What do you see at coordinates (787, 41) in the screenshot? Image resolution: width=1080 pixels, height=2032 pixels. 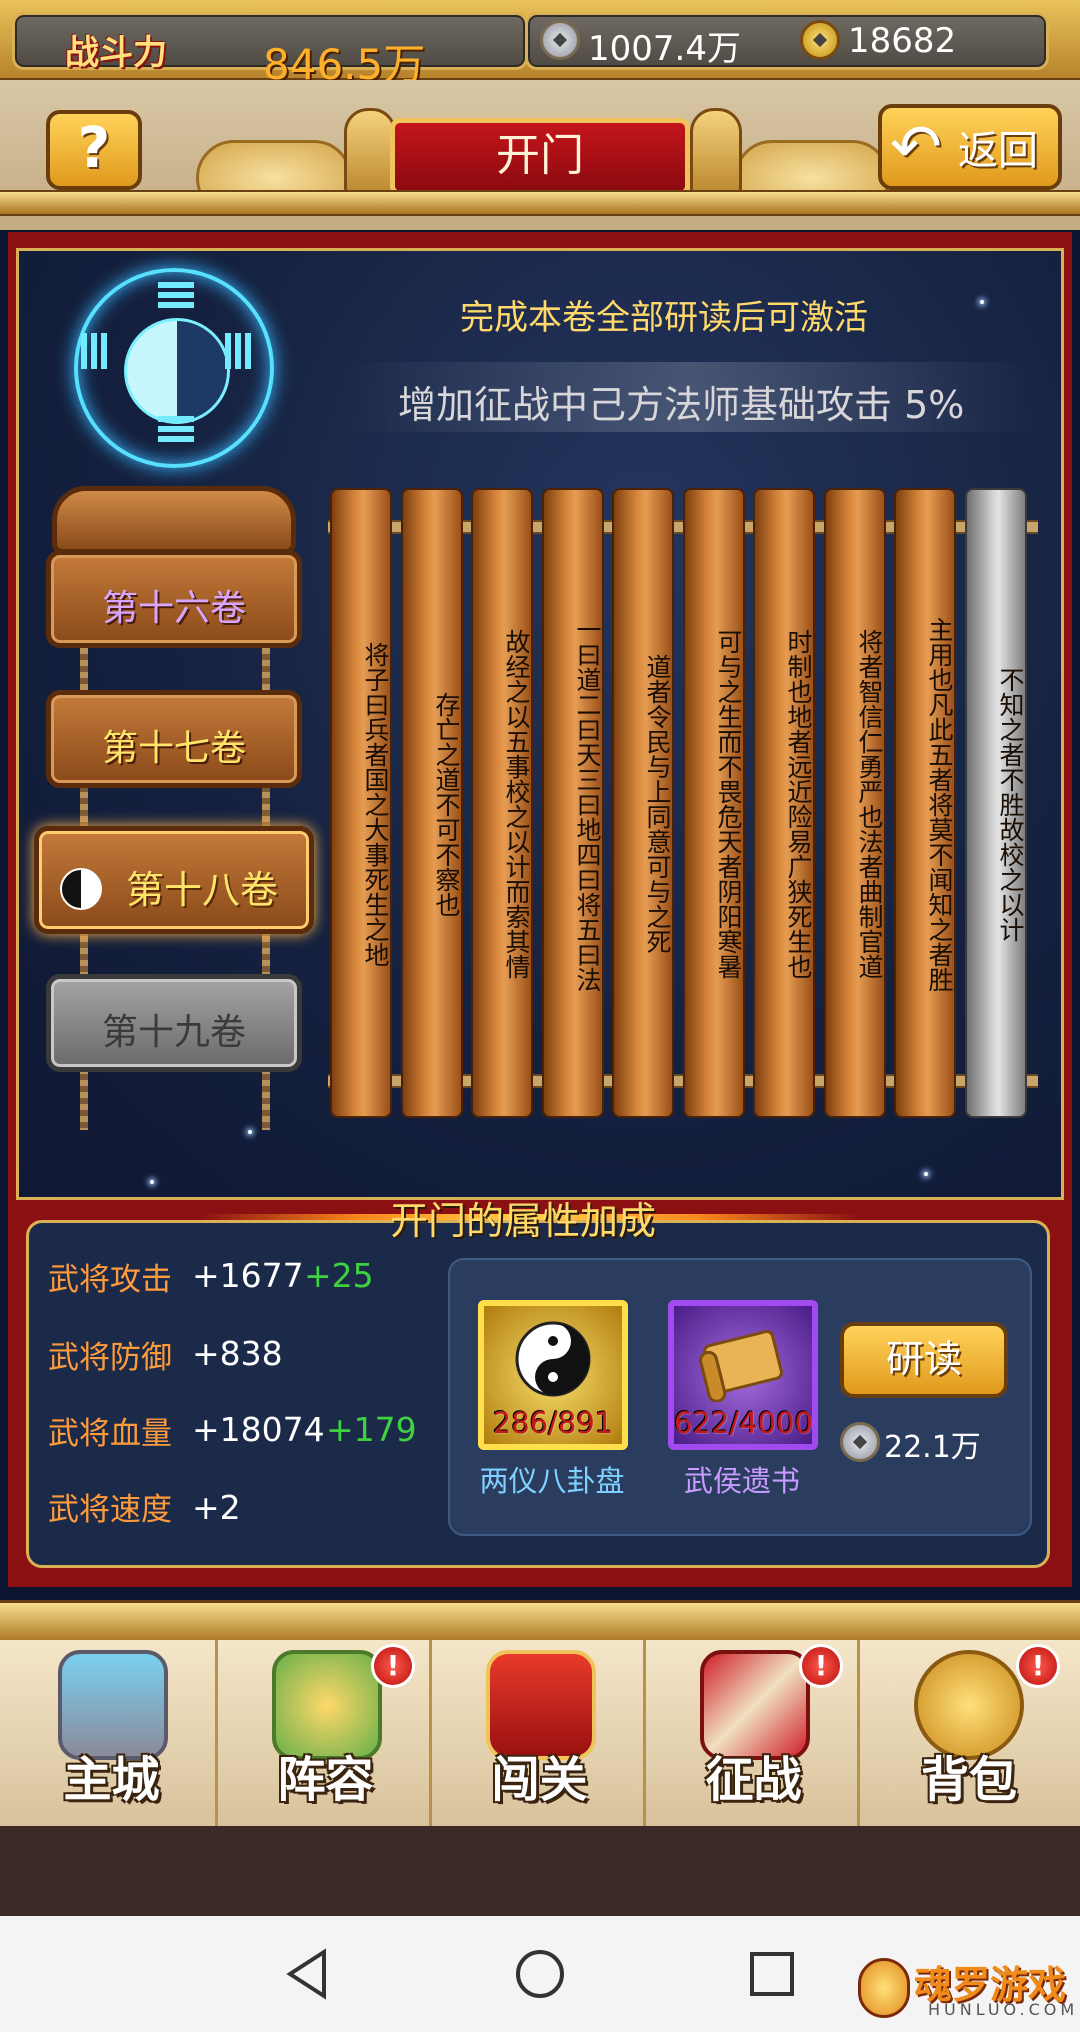 I see `currency-plate: 1007.4万 18682` at bounding box center [787, 41].